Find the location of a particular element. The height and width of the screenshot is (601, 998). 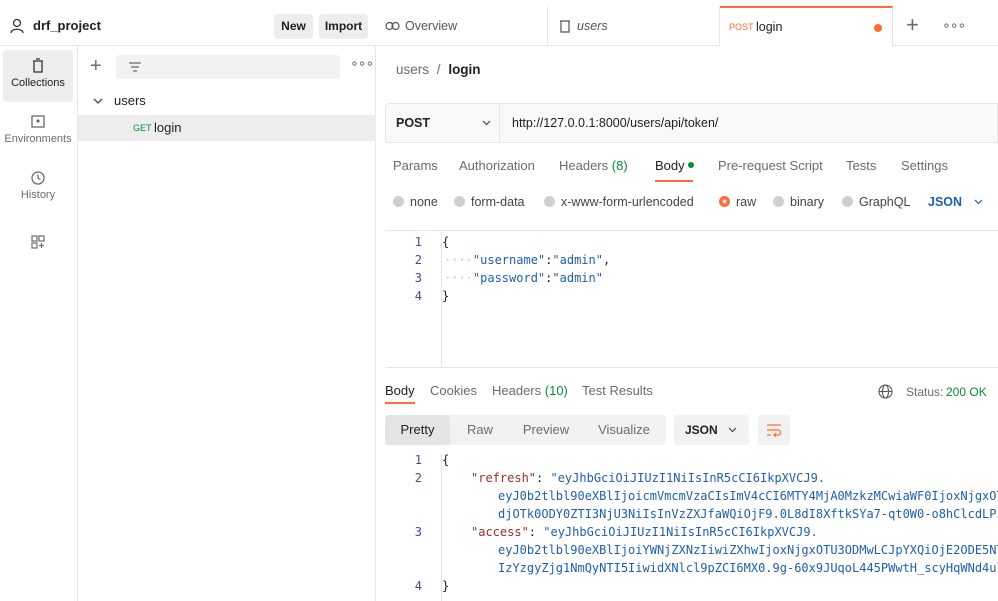

wrap-lines-button is located at coordinates (774, 430).